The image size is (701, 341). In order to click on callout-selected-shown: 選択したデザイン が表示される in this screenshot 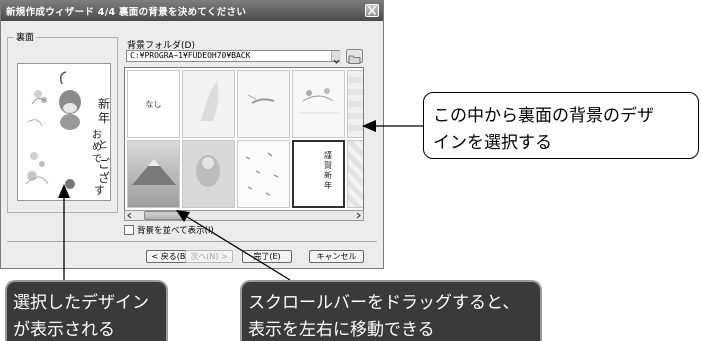, I will do `click(86, 310)`.